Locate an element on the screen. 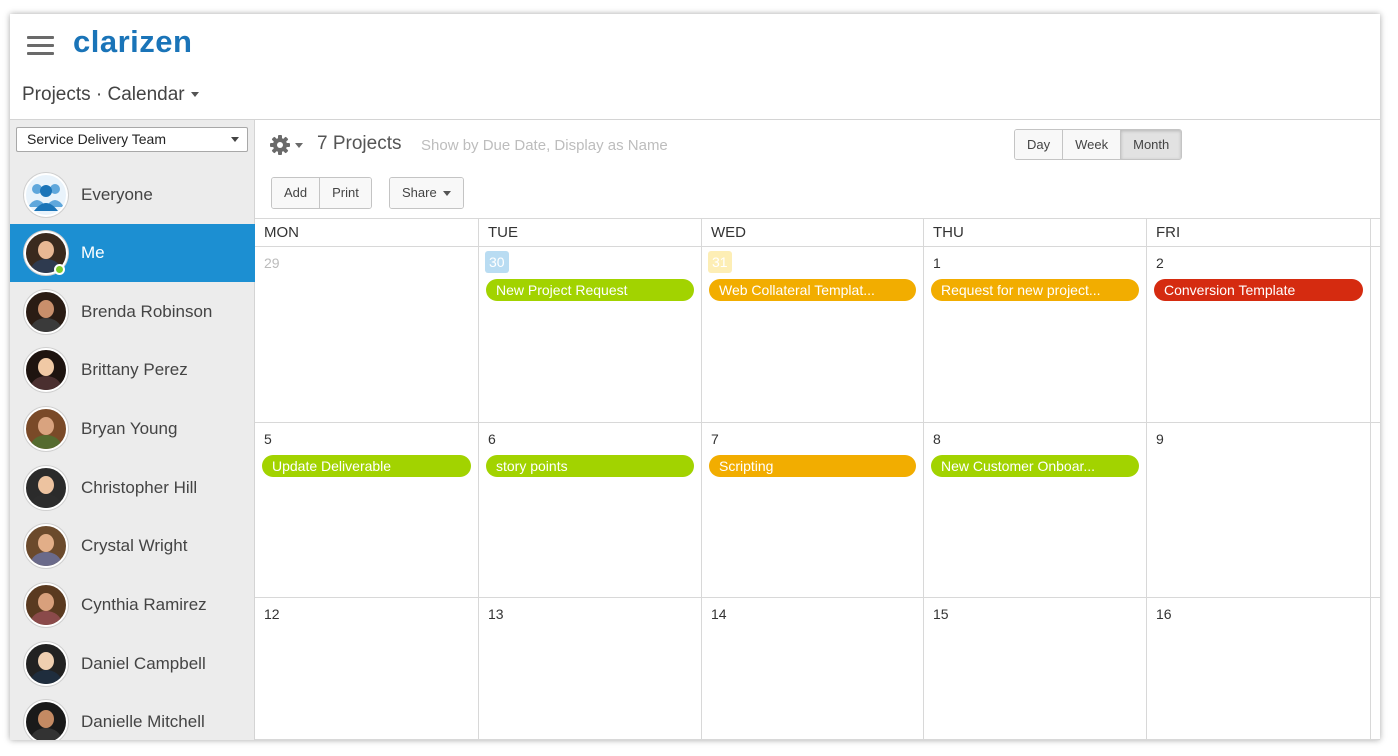  calendar-day: 9 is located at coordinates (1259, 510).